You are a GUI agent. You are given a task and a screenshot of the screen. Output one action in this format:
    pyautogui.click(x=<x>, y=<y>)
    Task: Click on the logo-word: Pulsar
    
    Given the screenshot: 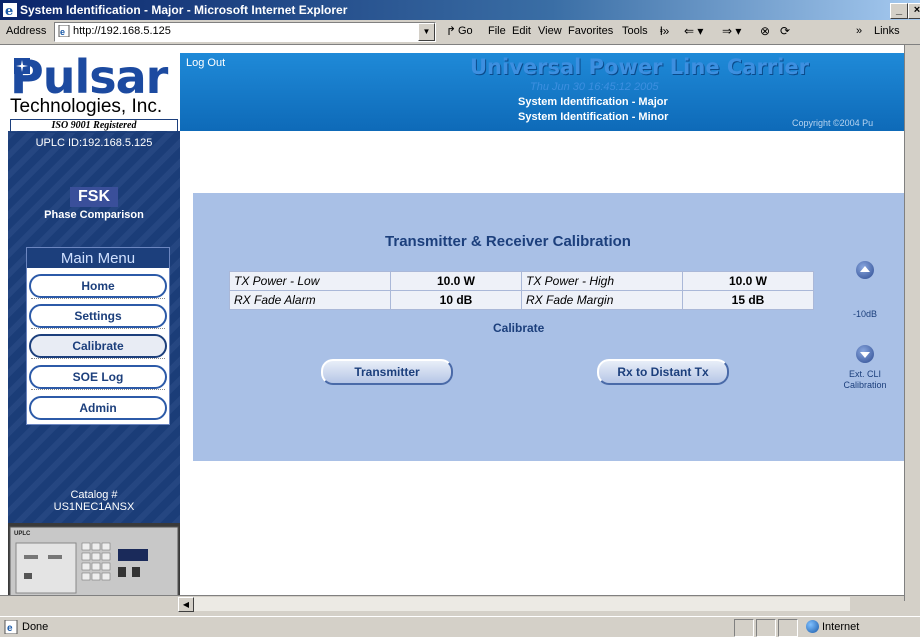 What is the action you would take?
    pyautogui.click(x=89, y=77)
    